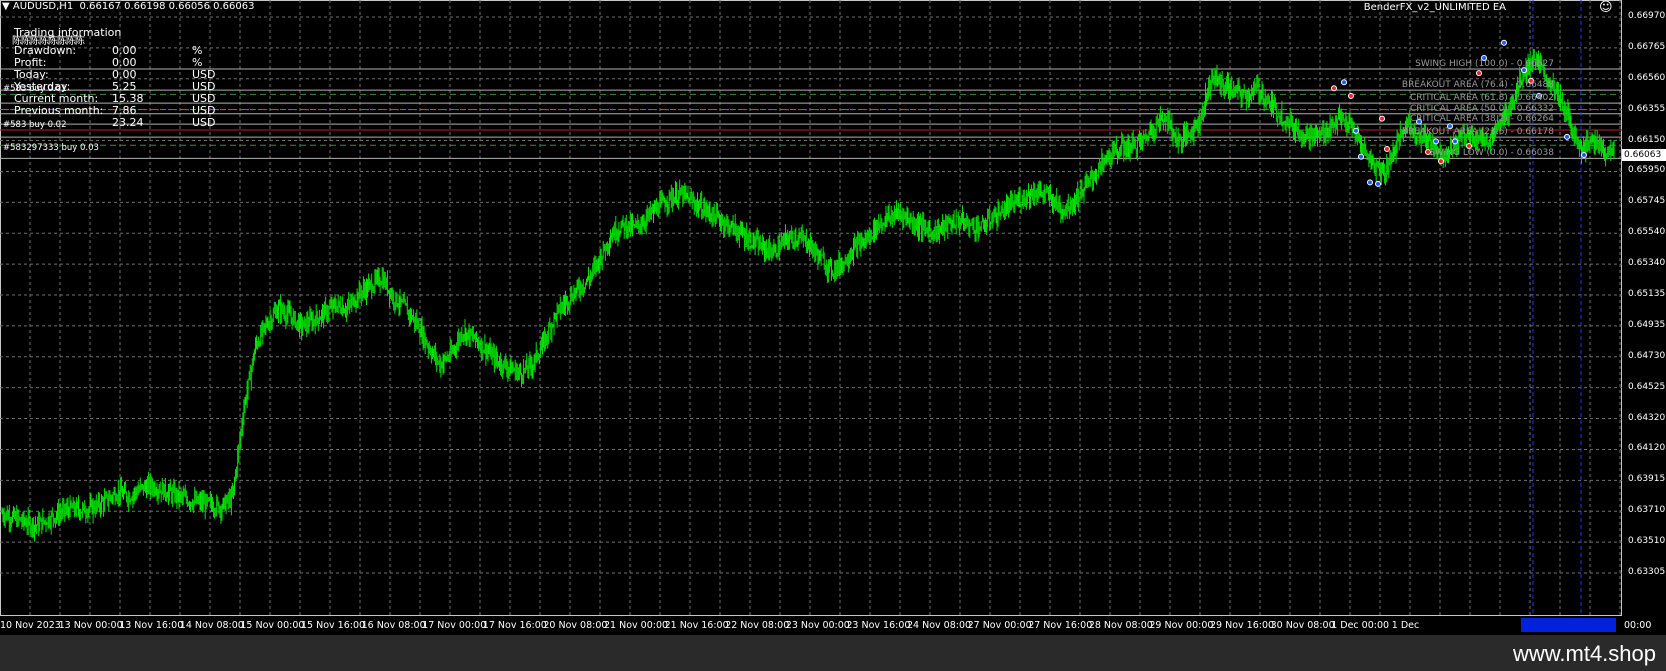 This screenshot has height=671, width=1666. What do you see at coordinates (393, 625) in the screenshot?
I see `time-axis-label: 16 Nov 08:00` at bounding box center [393, 625].